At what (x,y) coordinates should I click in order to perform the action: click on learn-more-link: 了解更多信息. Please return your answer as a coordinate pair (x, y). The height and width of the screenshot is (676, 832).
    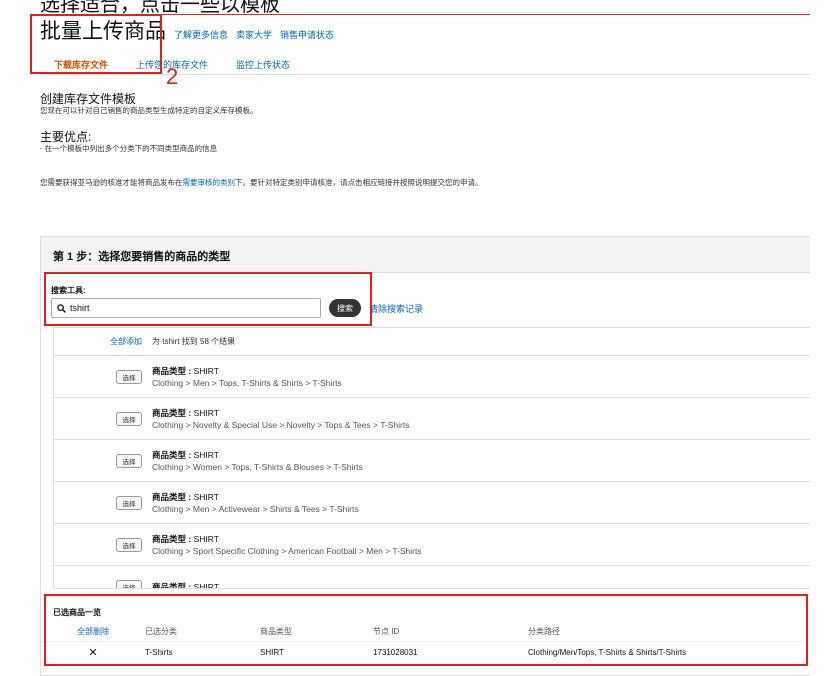
    Looking at the image, I should click on (201, 34).